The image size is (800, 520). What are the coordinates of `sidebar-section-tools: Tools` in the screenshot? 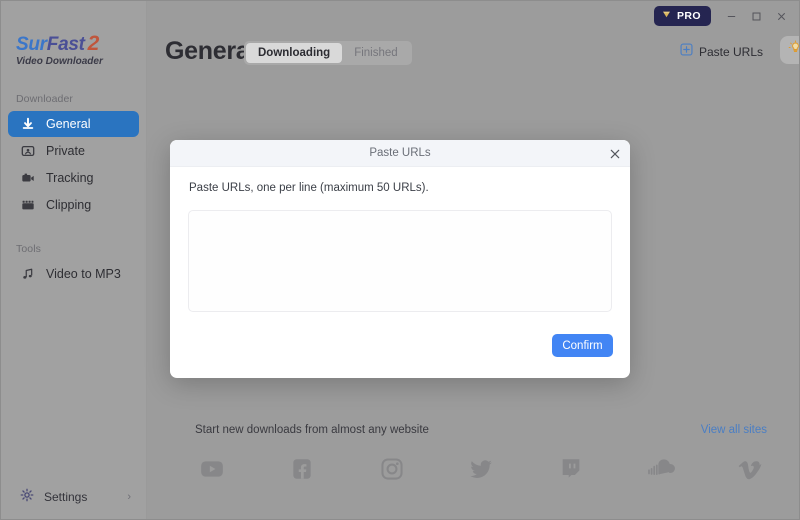 It's located at (29, 249).